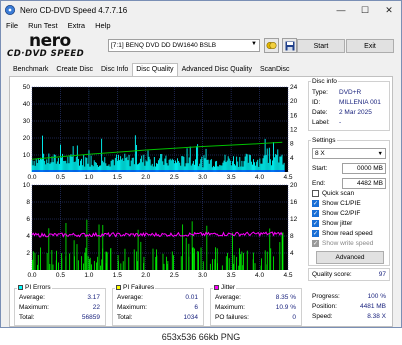 The height and width of the screenshot is (345, 402). Describe the element at coordinates (324, 306) in the screenshot. I see `position-label: Position:` at that location.